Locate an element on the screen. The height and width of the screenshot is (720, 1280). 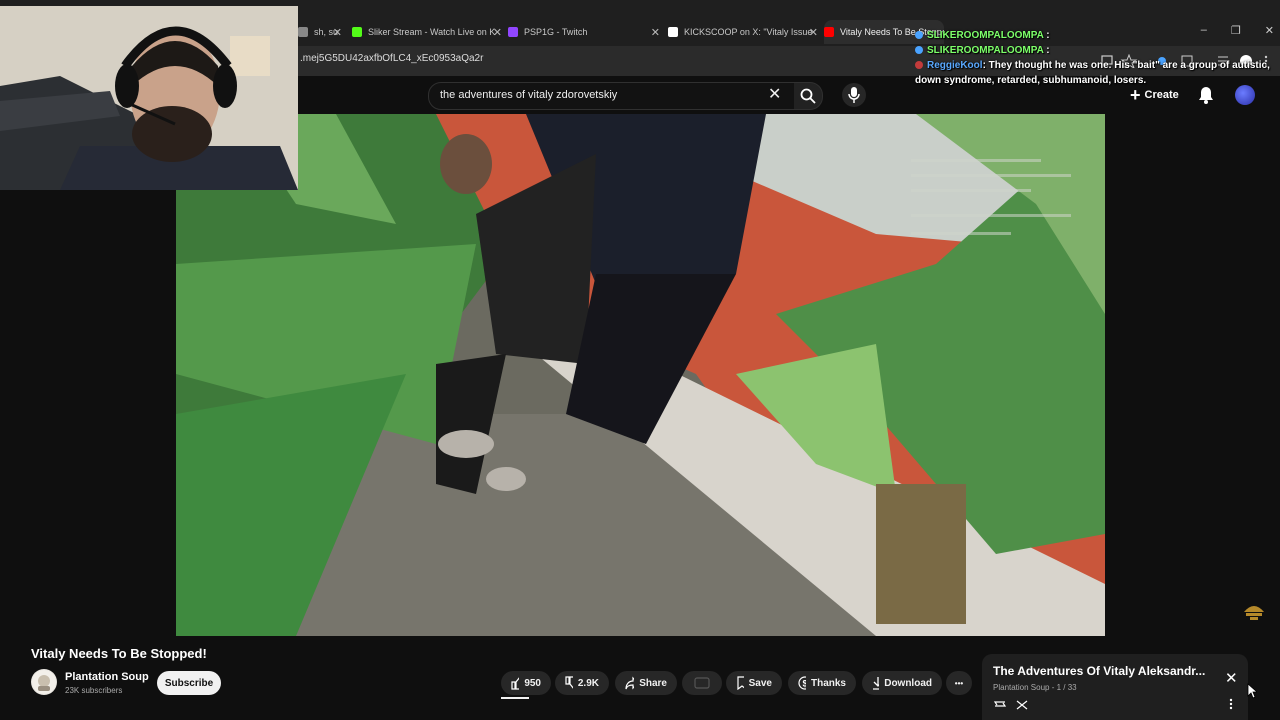
webcam-frame is located at coordinates (149, 98).